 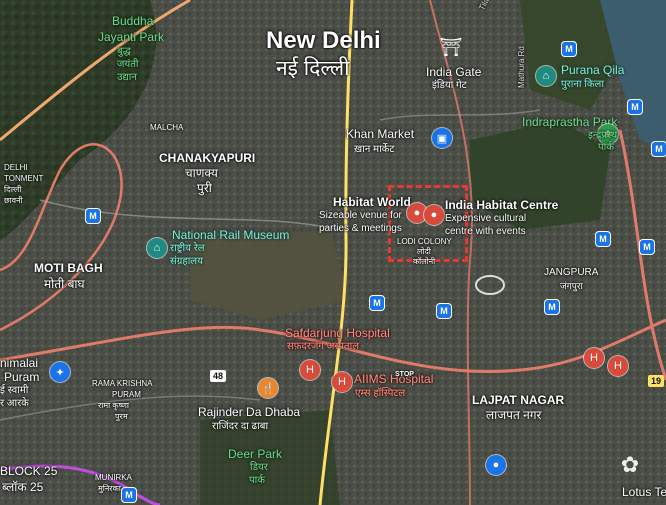 What do you see at coordinates (64, 284) in the screenshot?
I see `place-label: मोती बाघ` at bounding box center [64, 284].